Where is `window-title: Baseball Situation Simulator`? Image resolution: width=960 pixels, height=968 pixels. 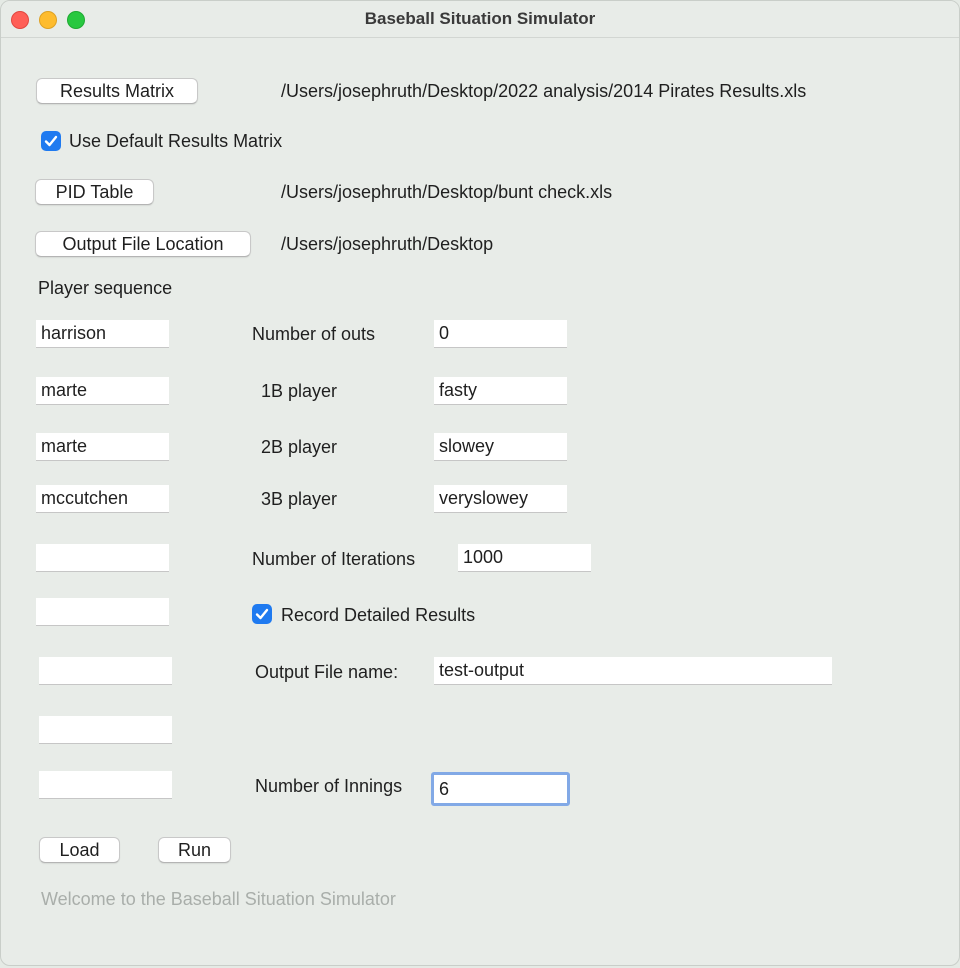 window-title: Baseball Situation Simulator is located at coordinates (480, 18).